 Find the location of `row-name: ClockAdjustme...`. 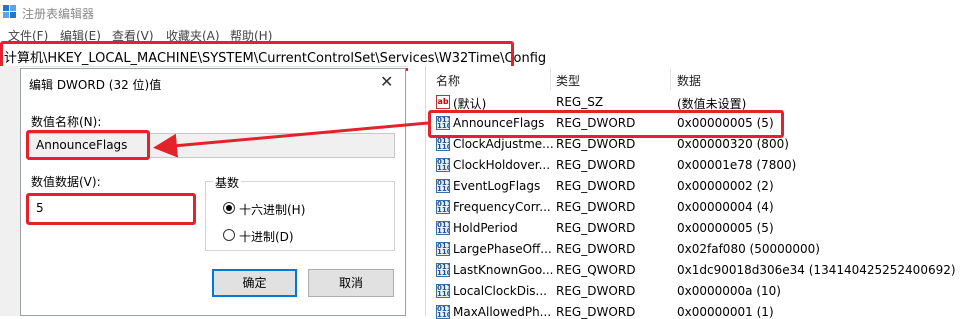

row-name: ClockAdjustme... is located at coordinates (503, 144).